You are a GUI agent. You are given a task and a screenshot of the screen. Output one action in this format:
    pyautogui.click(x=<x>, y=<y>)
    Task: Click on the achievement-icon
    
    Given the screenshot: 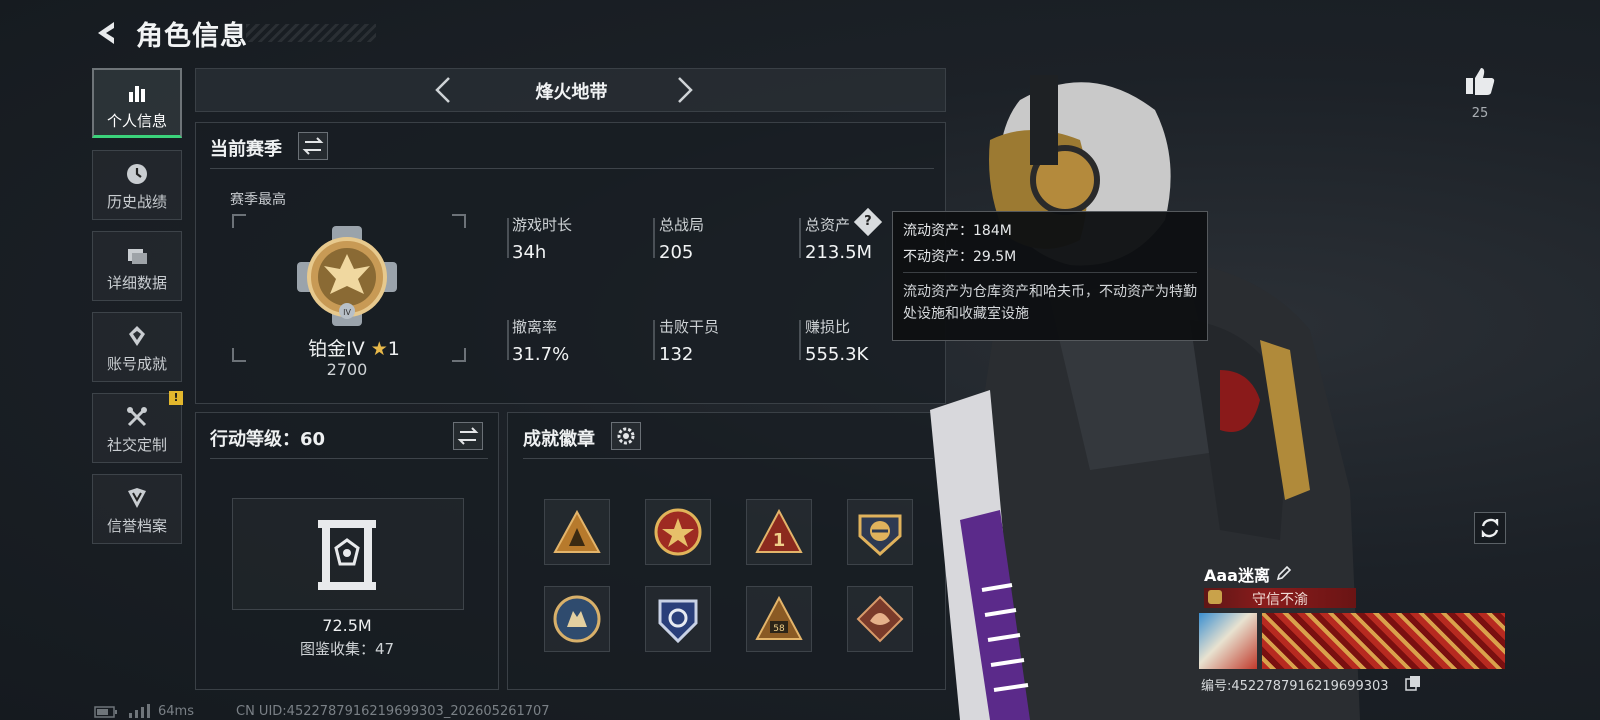 What is the action you would take?
    pyautogui.click(x=137, y=336)
    